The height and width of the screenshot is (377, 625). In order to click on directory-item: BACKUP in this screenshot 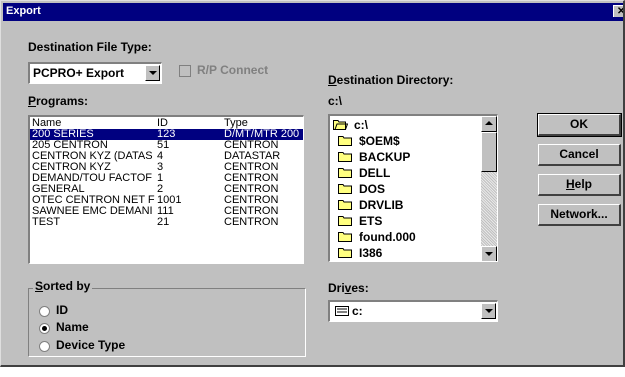, I will do `click(374, 158)`.